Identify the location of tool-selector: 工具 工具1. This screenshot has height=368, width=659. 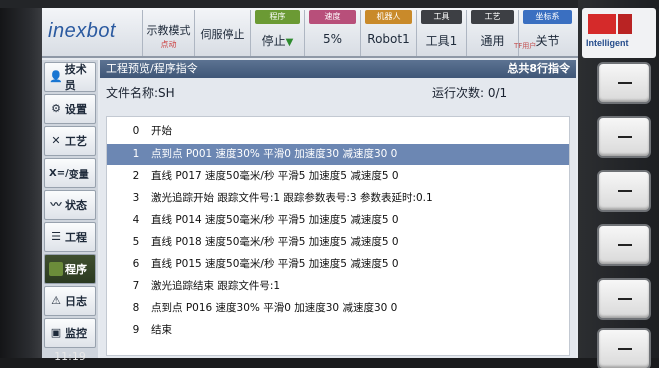
(441, 33).